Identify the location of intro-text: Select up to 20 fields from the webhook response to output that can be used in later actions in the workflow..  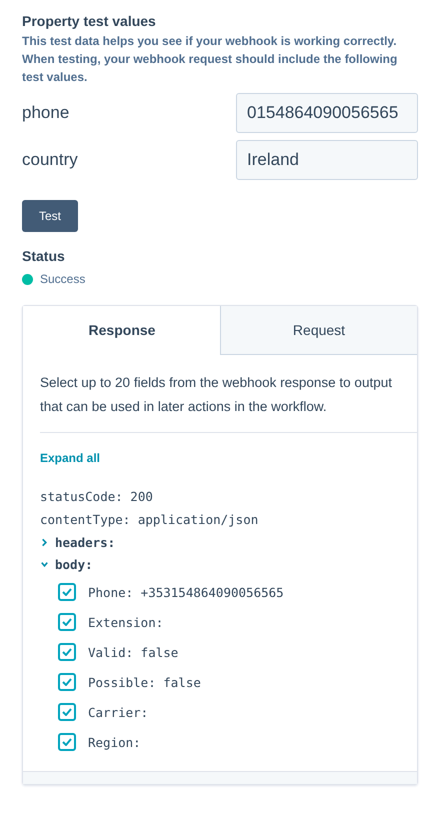
(228, 402).